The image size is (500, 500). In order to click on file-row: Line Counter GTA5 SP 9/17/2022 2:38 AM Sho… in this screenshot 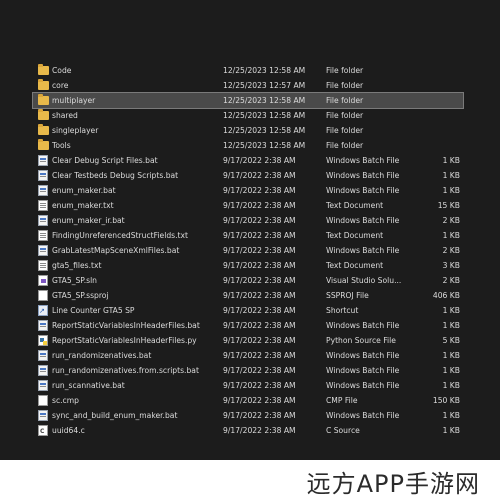, I will do `click(248, 311)`.